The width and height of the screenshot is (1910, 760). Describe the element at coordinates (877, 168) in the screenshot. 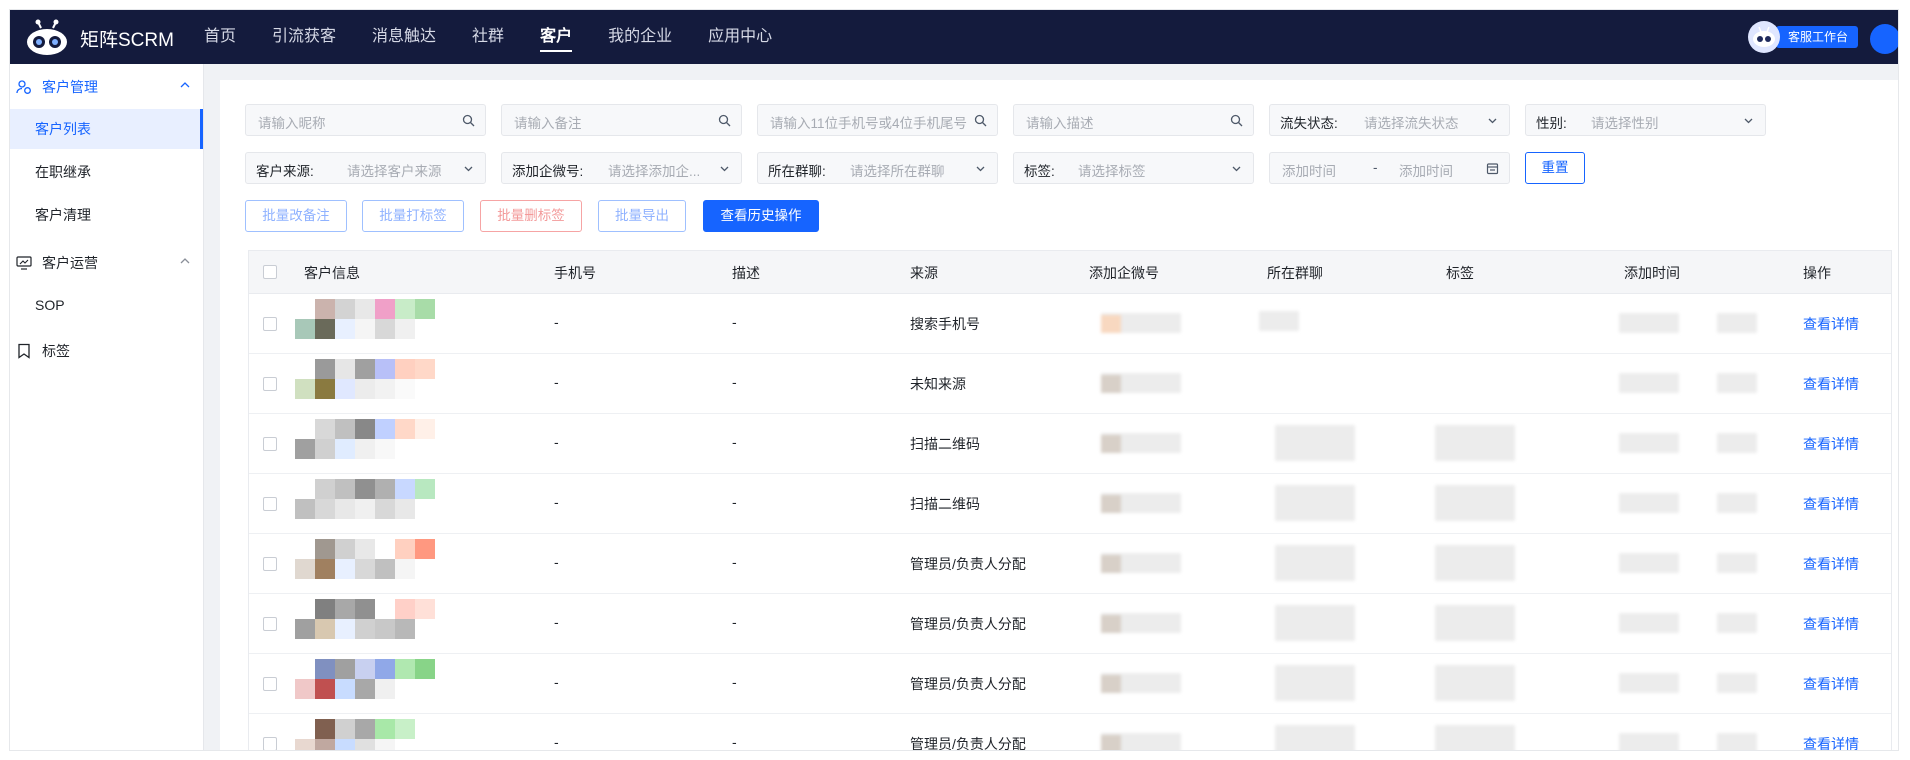

I see `group-chat-select: 所在群聊: 请选择所在群聊` at that location.